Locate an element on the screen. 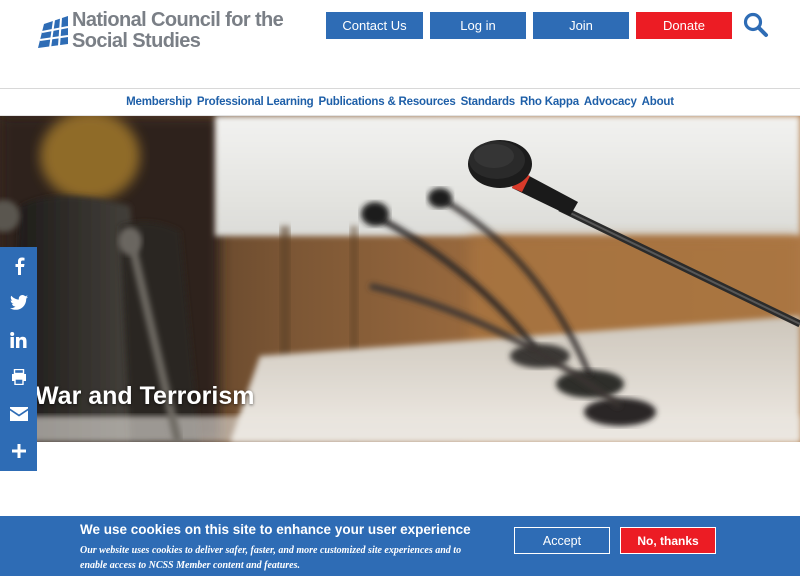 Image resolution: width=800 pixels, height=576 pixels. twitter-icon is located at coordinates (18, 302).